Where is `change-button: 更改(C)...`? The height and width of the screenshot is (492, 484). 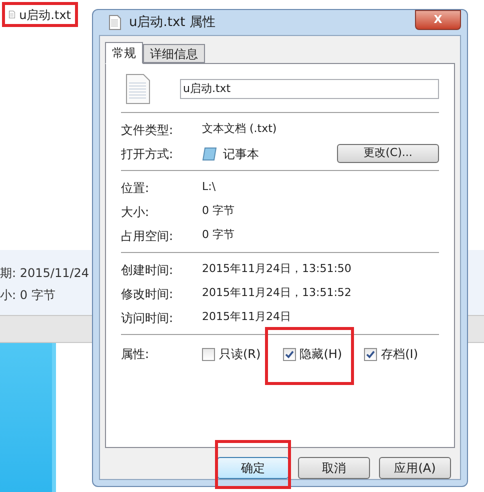 change-button: 更改(C)... is located at coordinates (388, 153).